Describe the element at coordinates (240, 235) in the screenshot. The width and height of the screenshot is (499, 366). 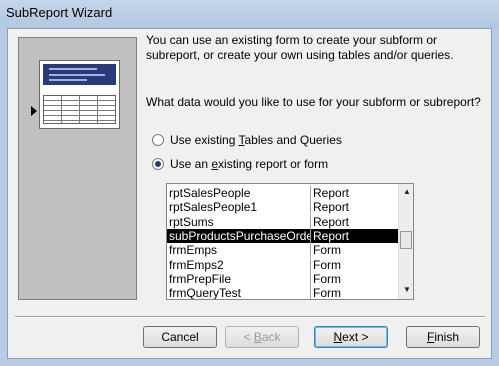
I see `list-item-name: subProductsPurchaseOrderDetails` at that location.